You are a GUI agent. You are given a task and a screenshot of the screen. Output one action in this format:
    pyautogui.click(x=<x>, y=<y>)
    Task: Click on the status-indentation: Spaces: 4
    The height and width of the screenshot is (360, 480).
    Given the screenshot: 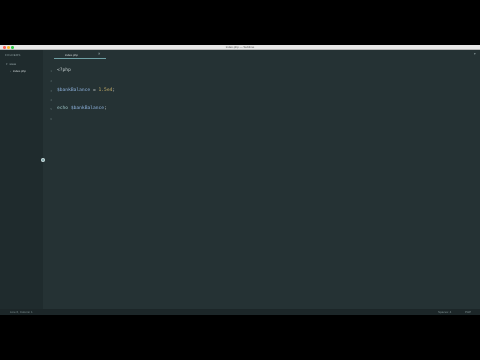 What is the action you would take?
    pyautogui.click(x=444, y=312)
    